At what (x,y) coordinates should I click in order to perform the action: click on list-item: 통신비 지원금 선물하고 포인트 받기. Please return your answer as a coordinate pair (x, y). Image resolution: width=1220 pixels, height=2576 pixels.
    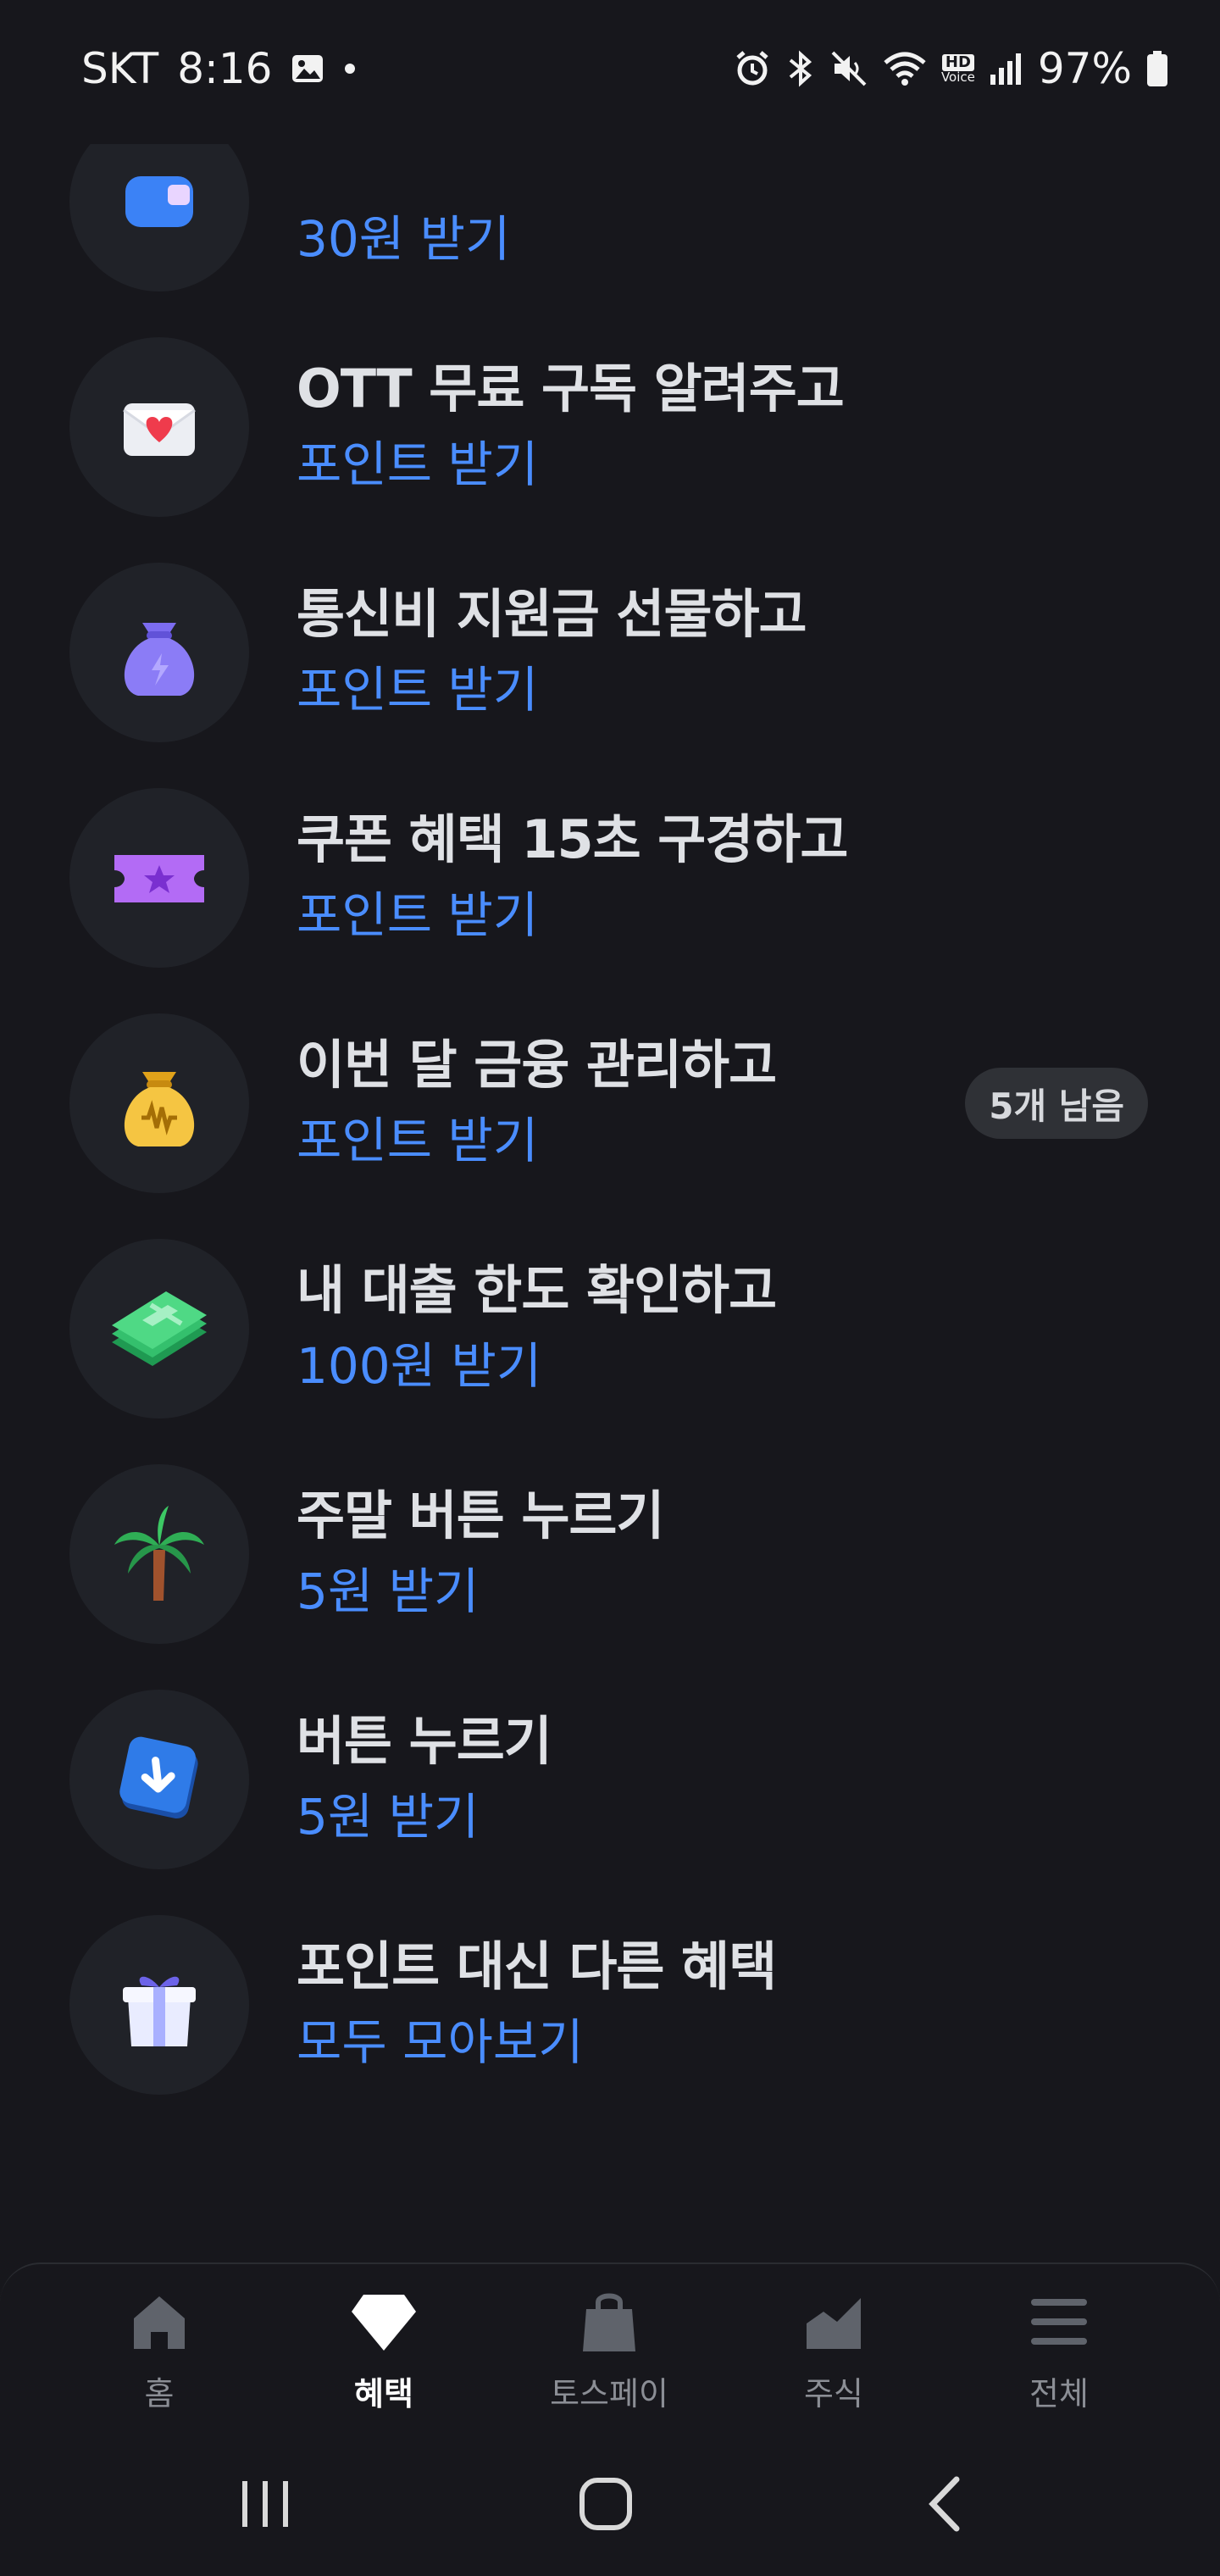
    Looking at the image, I should click on (610, 650).